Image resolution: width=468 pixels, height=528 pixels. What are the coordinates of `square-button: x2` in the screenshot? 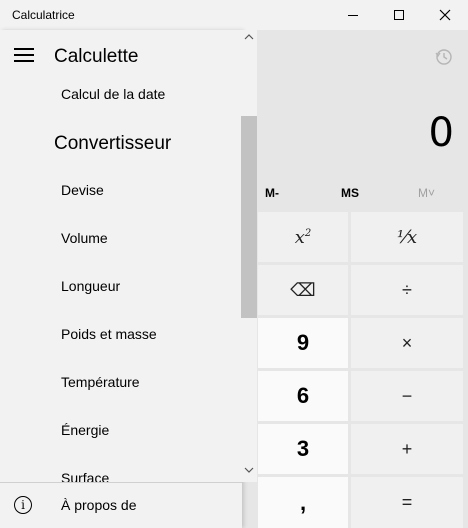 It's located at (303, 237).